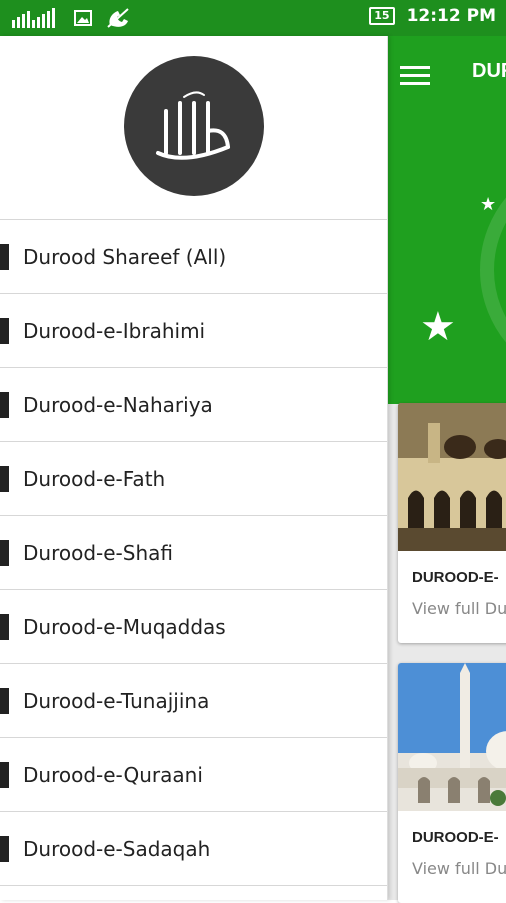 This screenshot has width=506, height=903. Describe the element at coordinates (253, 18) in the screenshot. I see `status-bar: 15 12:12 PM` at that location.